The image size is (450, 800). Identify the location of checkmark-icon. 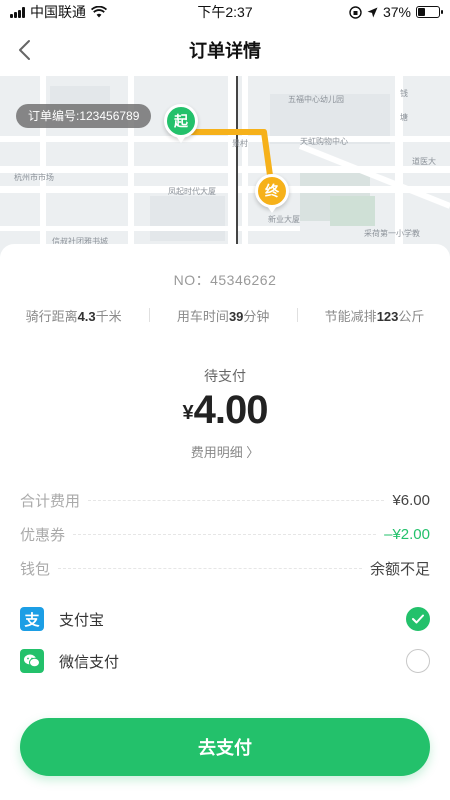
(418, 619).